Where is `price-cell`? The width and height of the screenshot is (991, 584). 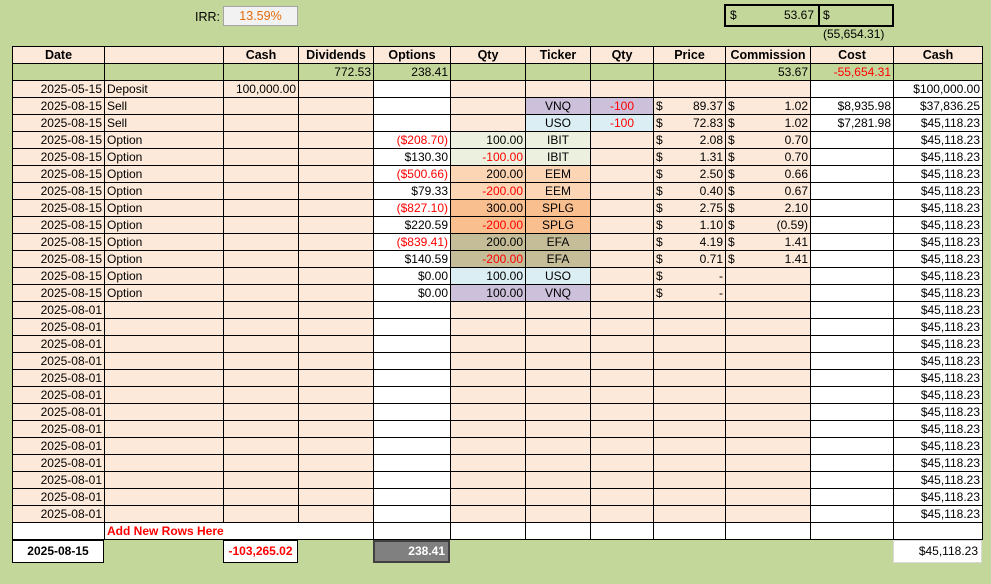
price-cell is located at coordinates (689, 429).